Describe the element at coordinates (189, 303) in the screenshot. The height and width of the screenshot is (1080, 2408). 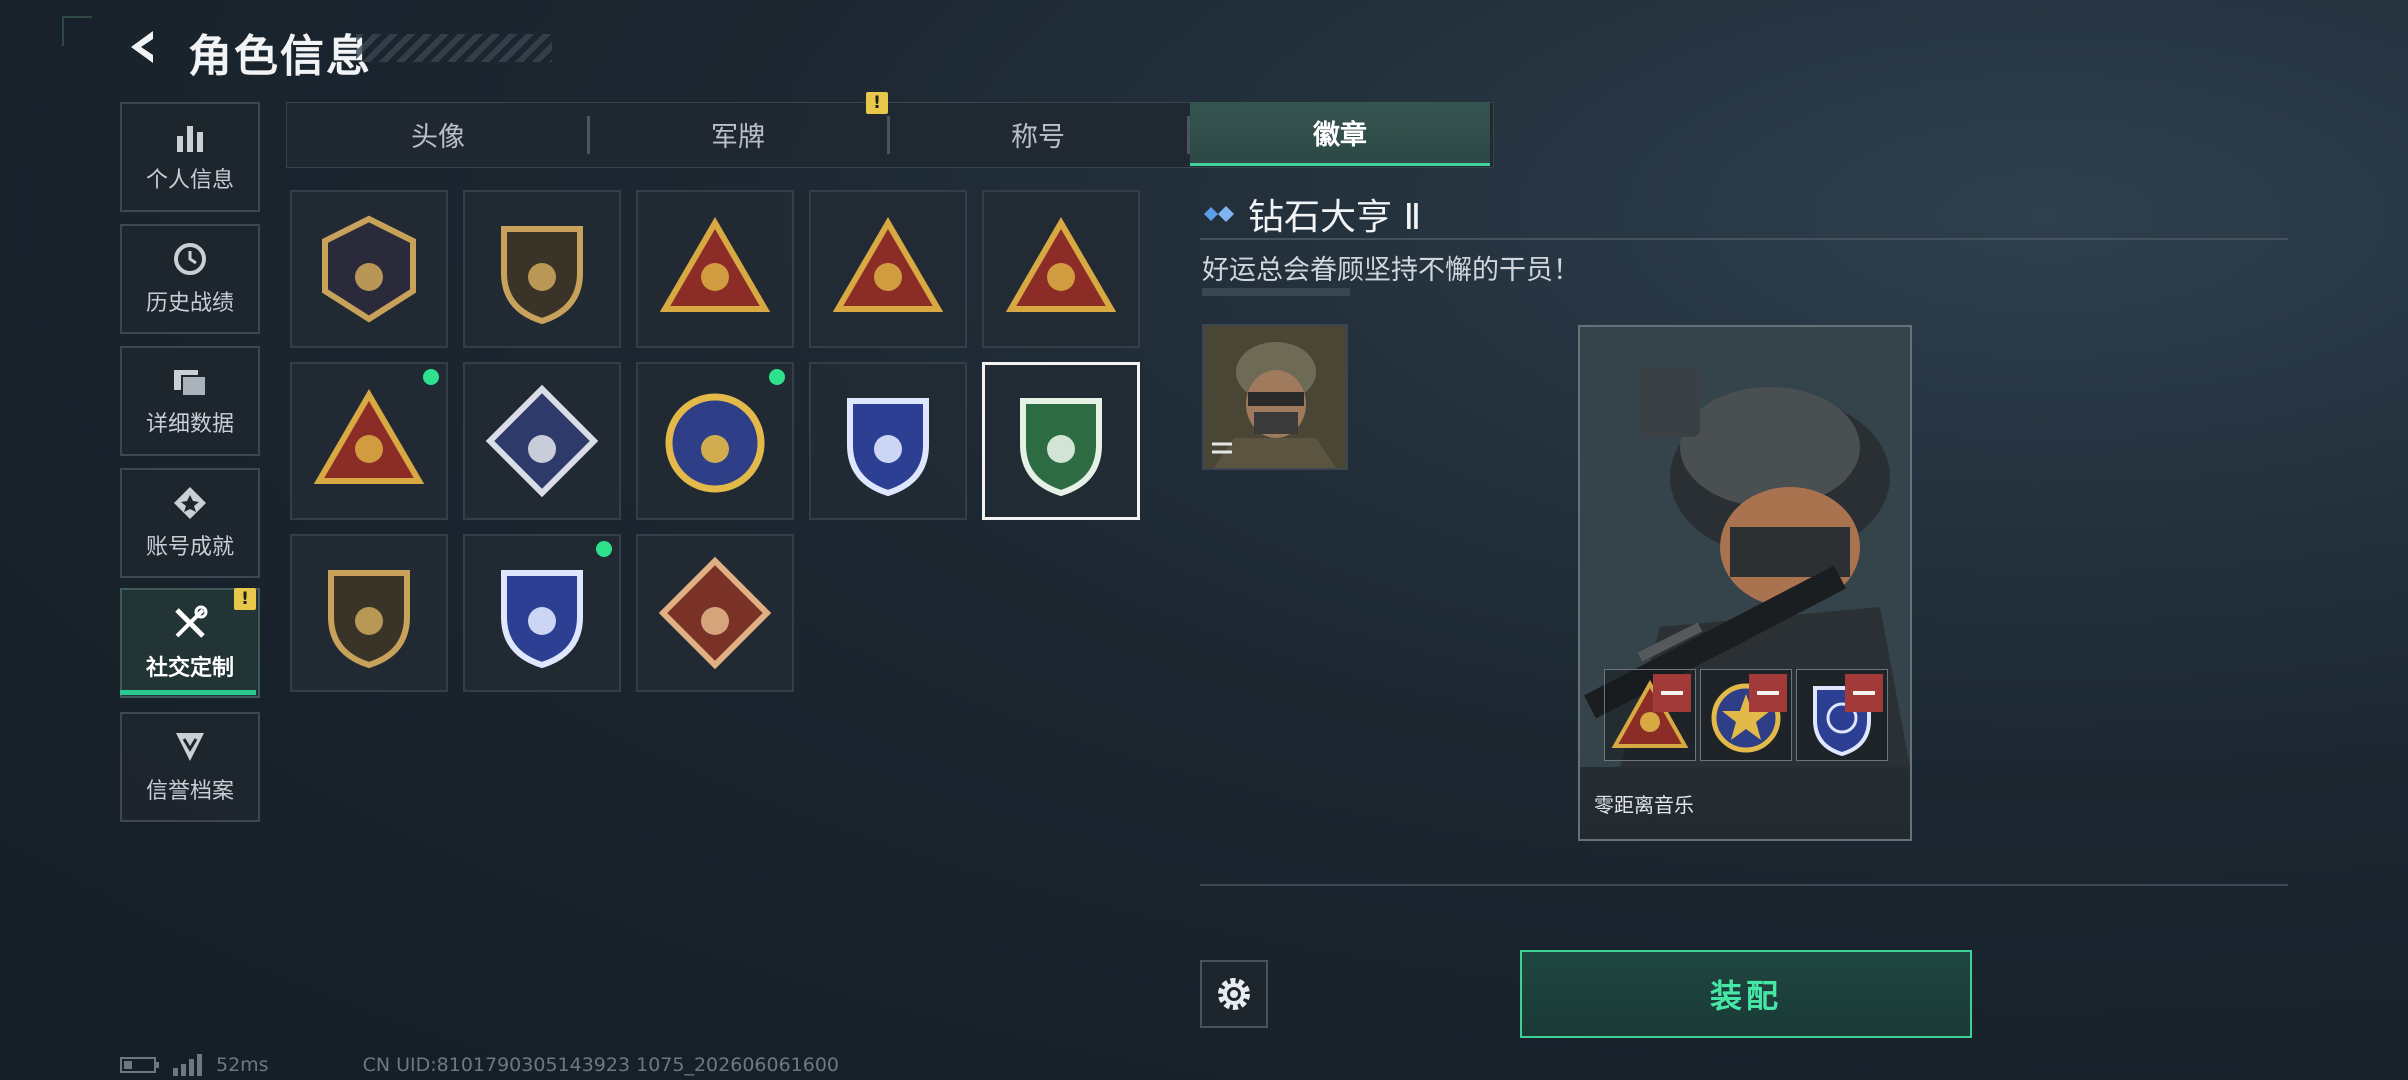
I see `sidebar-item-label: 历史战绩` at that location.